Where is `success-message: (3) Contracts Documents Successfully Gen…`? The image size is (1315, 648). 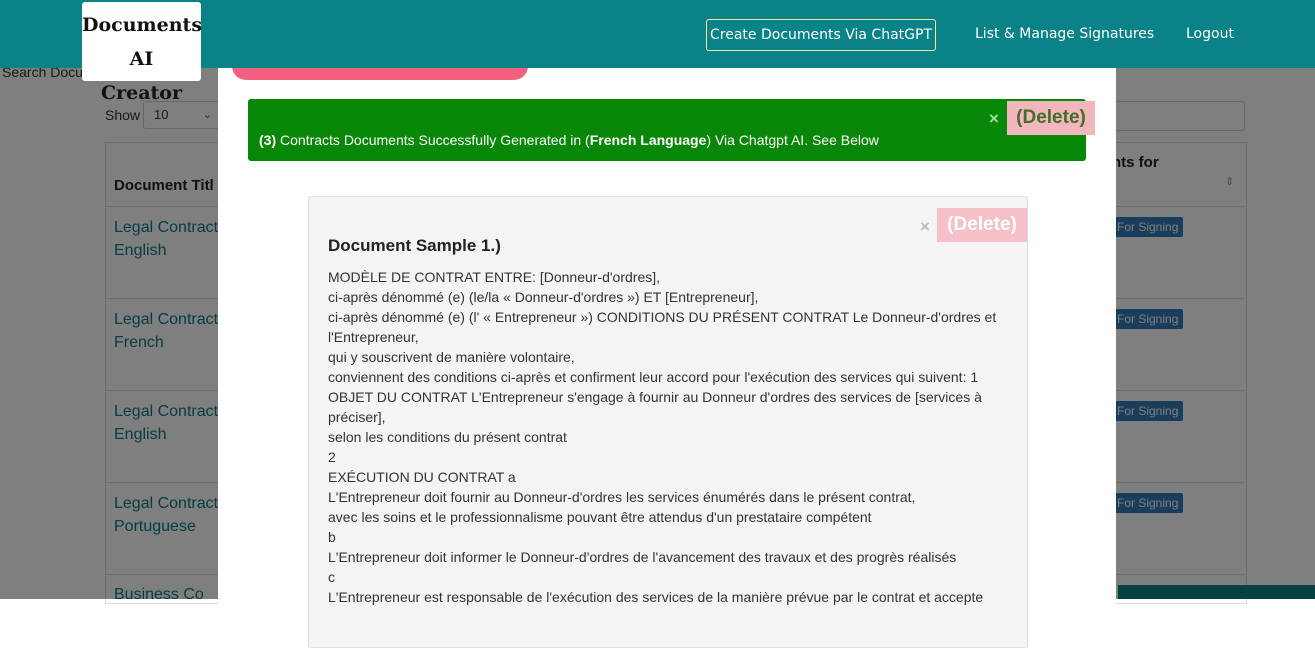 success-message: (3) Contracts Documents Successfully Gen… is located at coordinates (569, 140).